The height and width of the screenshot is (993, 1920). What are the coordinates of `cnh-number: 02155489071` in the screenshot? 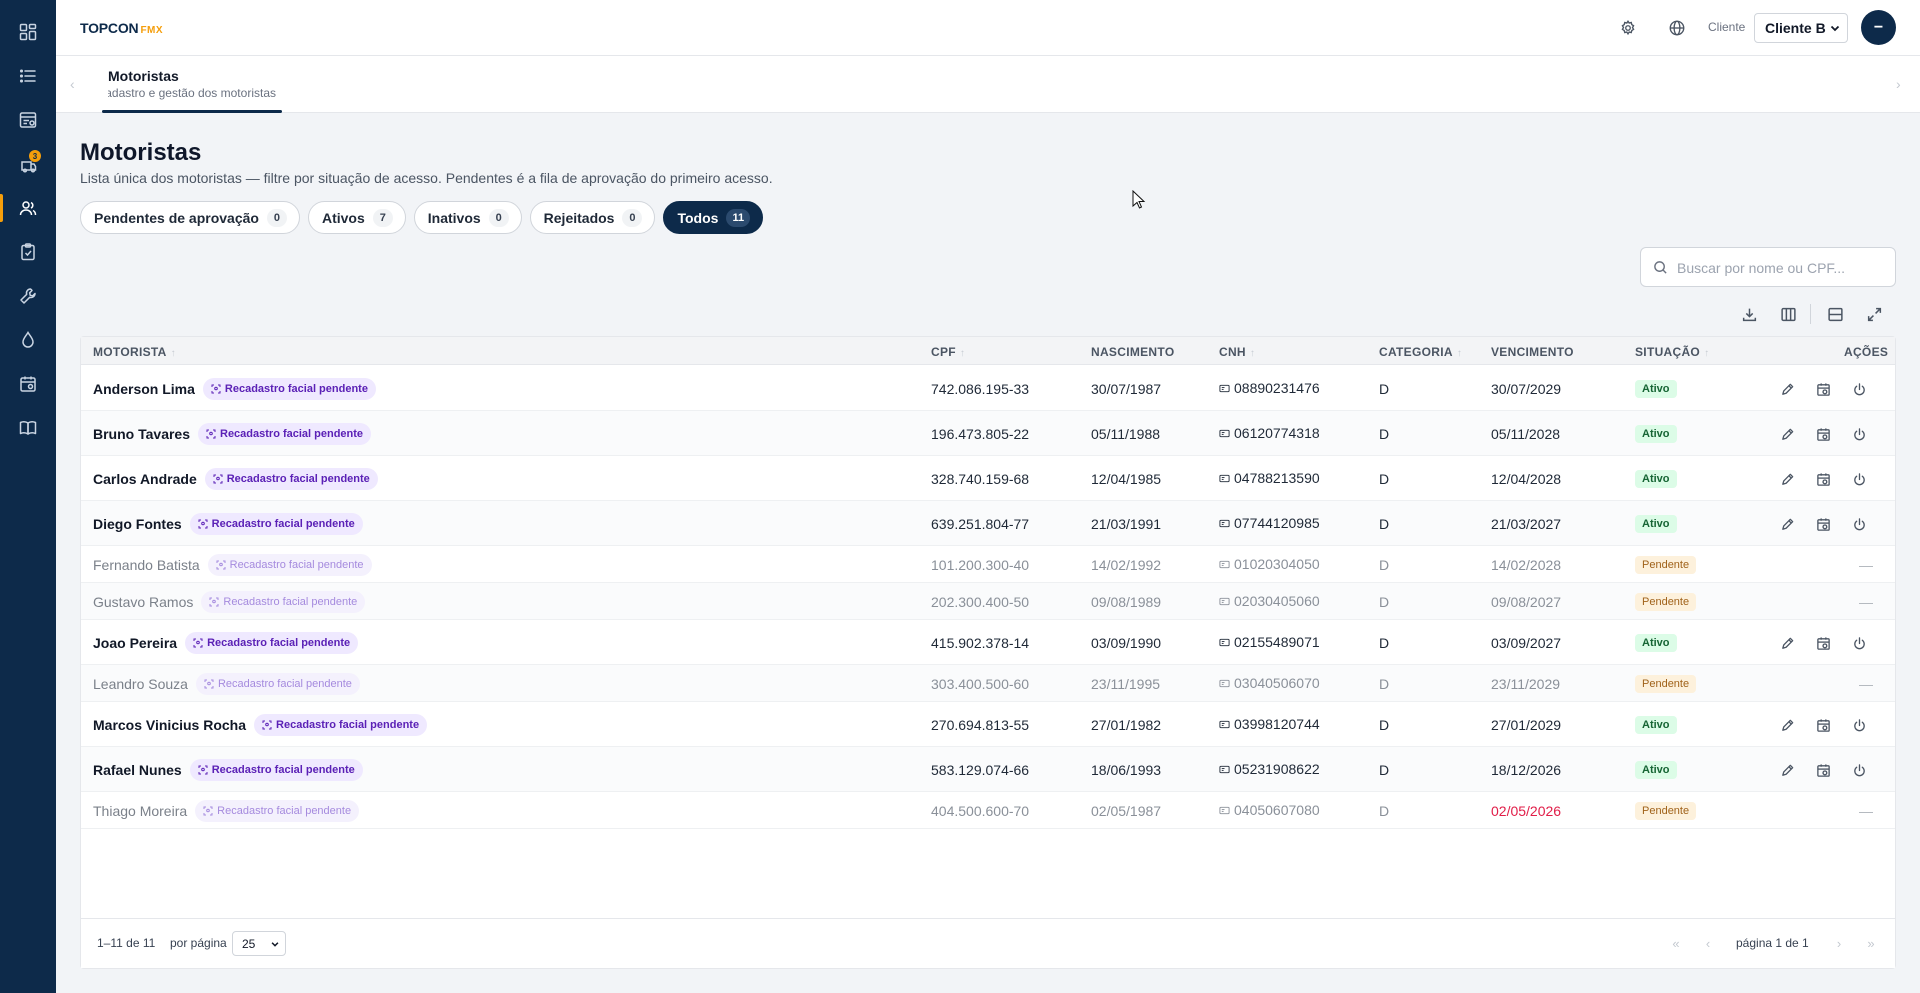 It's located at (1277, 642).